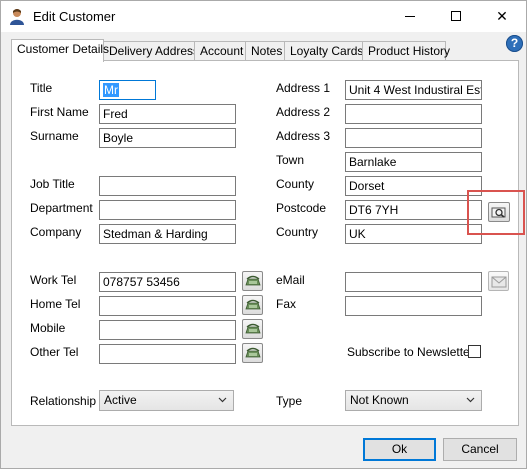 The width and height of the screenshot is (527, 469). I want to click on tab-delivery-address: Delivery Address, so click(151, 51).